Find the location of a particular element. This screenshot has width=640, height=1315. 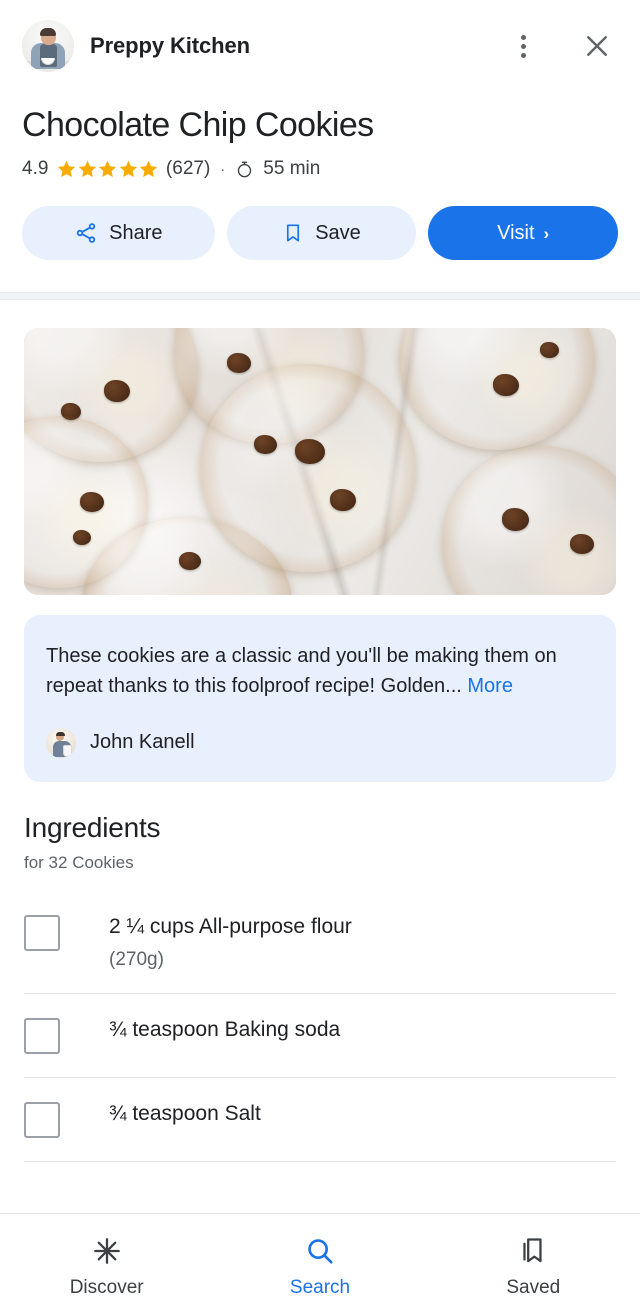

ingredient-texts: ¾ teaspoon Salt is located at coordinates (185, 1113).